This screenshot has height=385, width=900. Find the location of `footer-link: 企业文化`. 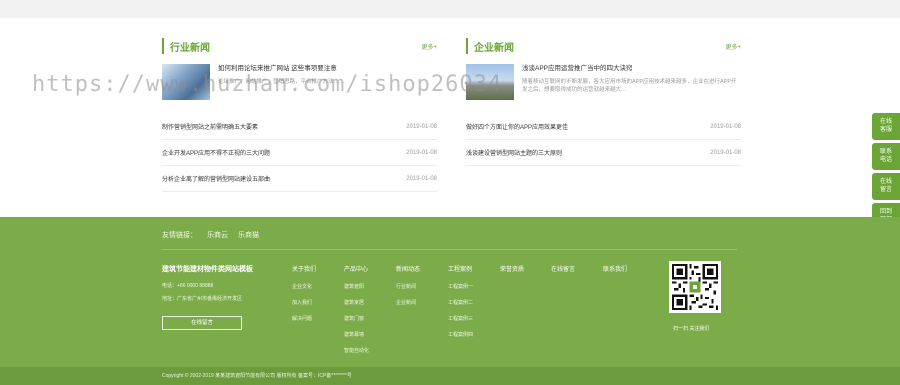

footer-link: 企业文化 is located at coordinates (304, 286).